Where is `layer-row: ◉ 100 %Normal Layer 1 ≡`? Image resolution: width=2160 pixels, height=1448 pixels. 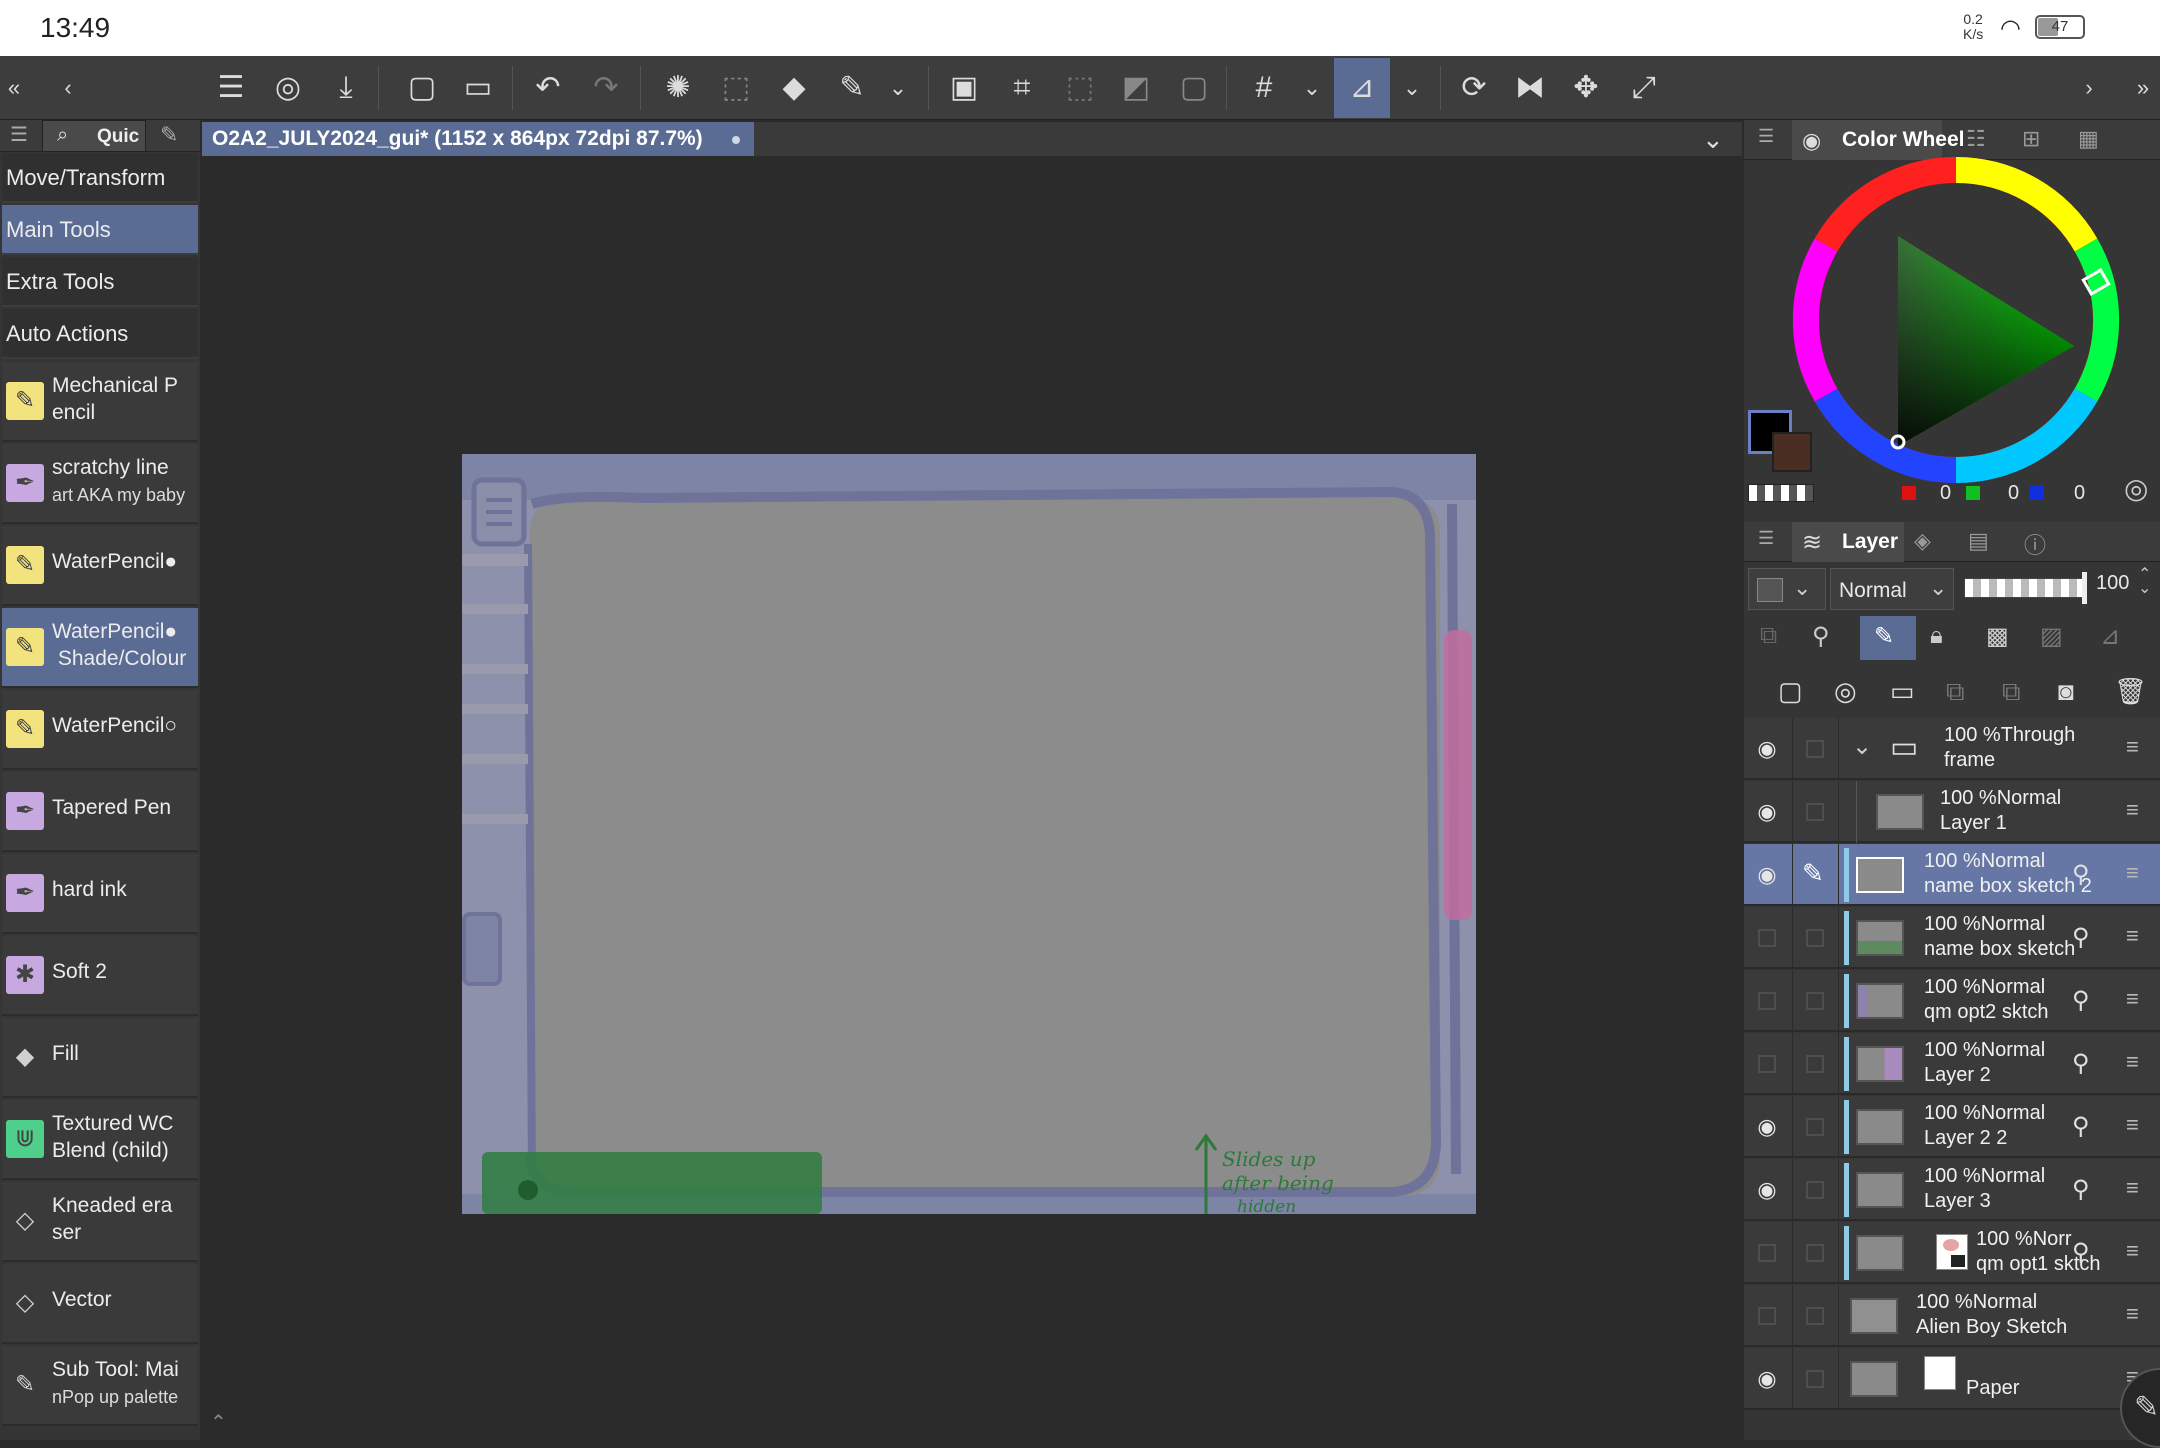
layer-row: ◉ 100 %Normal Layer 1 ≡ is located at coordinates (1952, 812).